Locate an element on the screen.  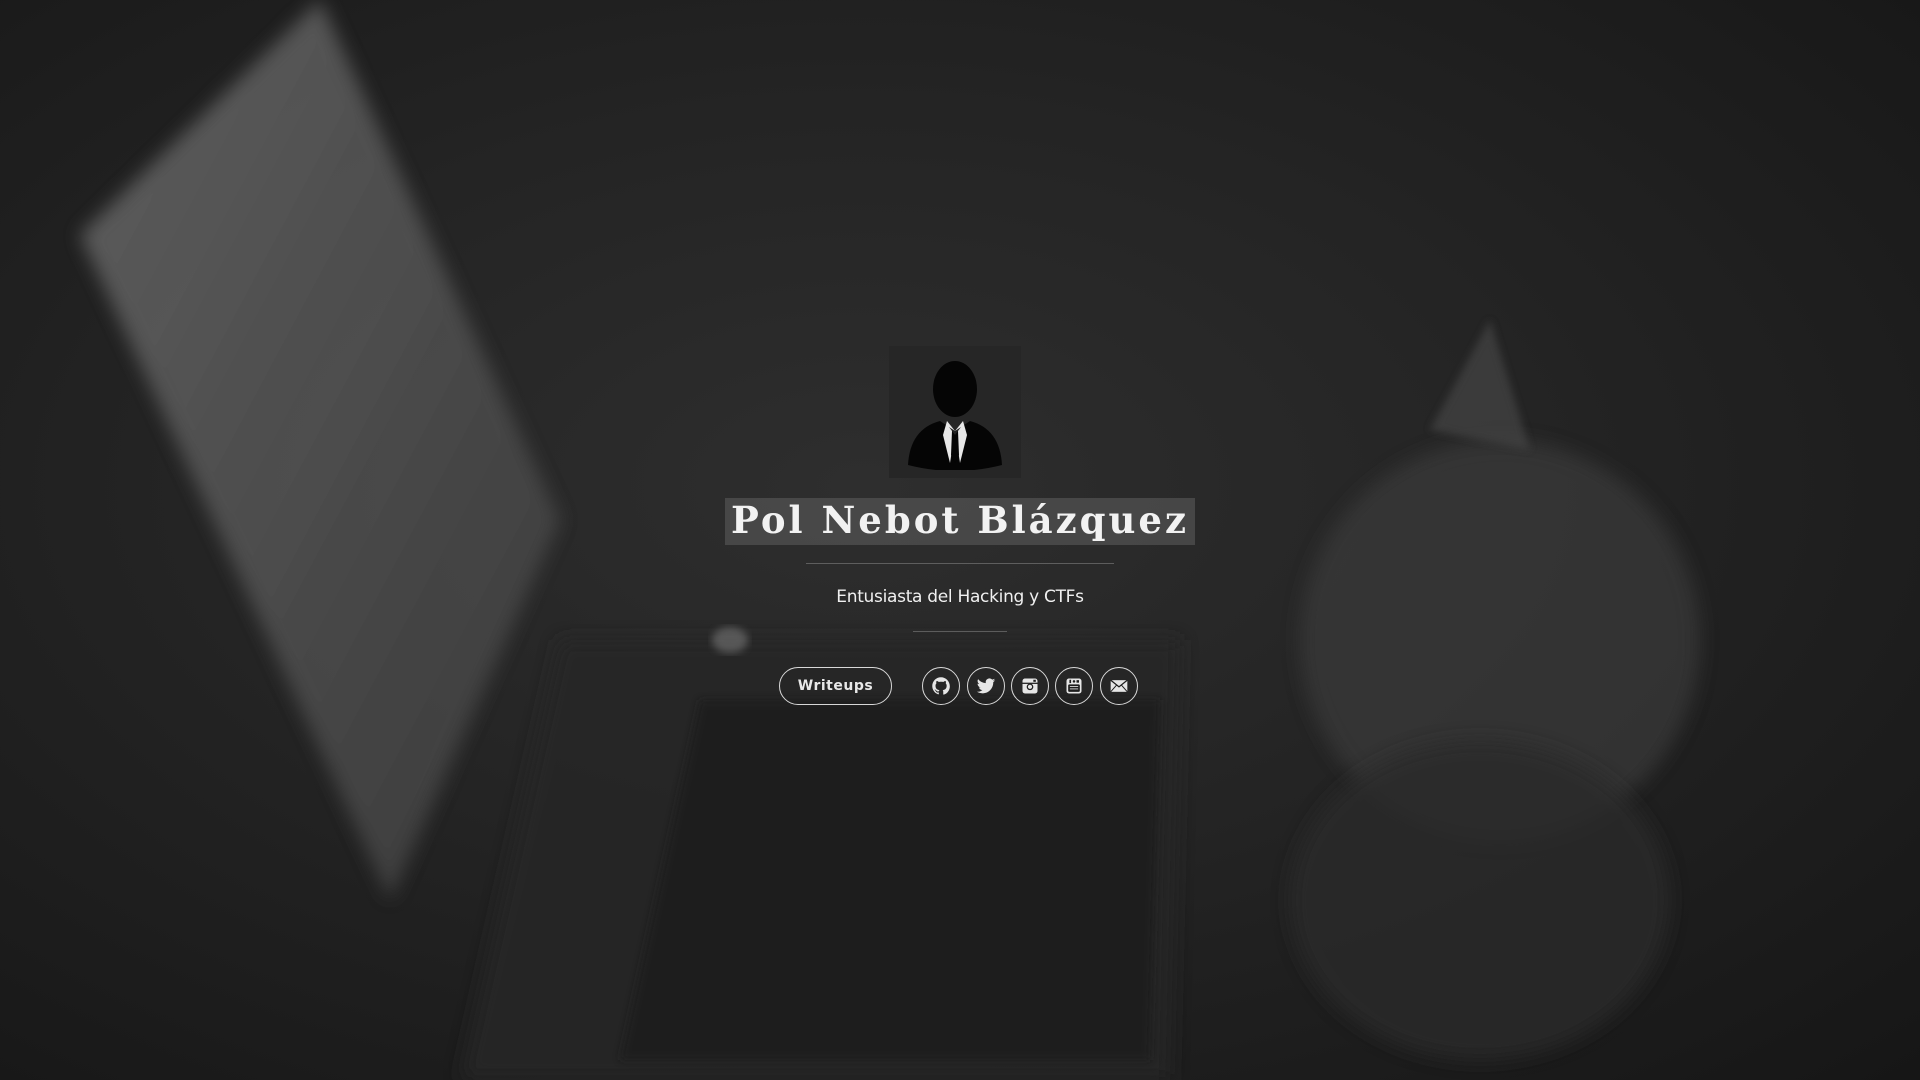
instagram-link is located at coordinates (1030, 686).